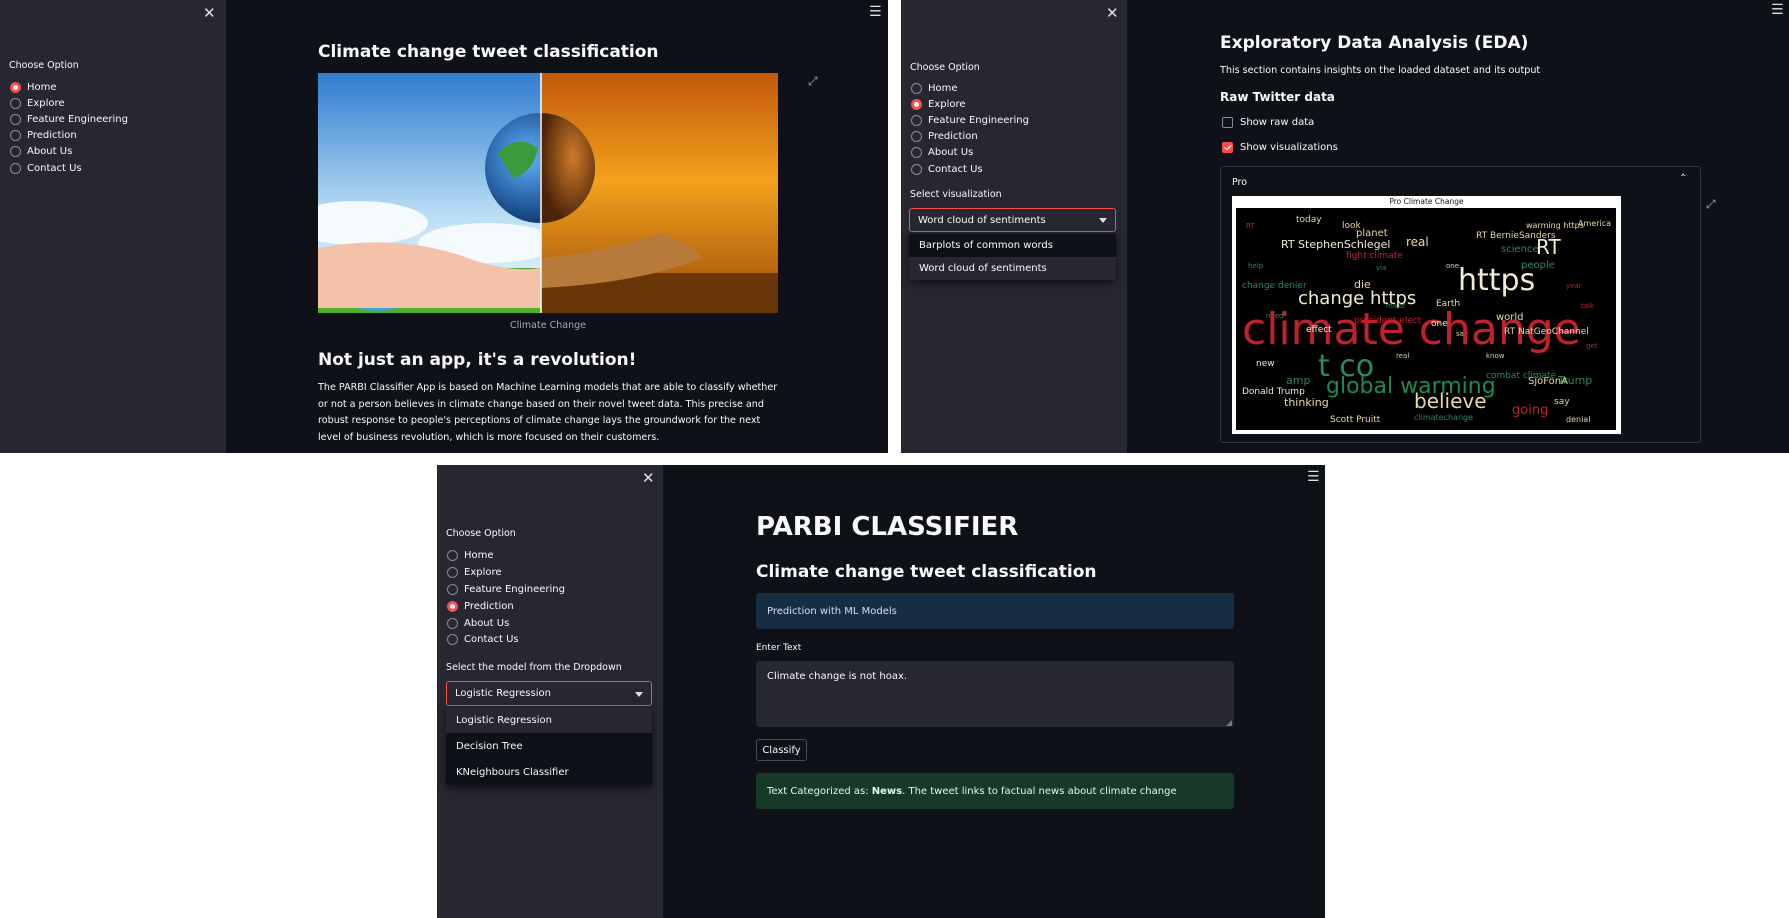 The width and height of the screenshot is (1789, 918). Describe the element at coordinates (1265, 364) in the screenshot. I see `wordcloud-word: new` at that location.